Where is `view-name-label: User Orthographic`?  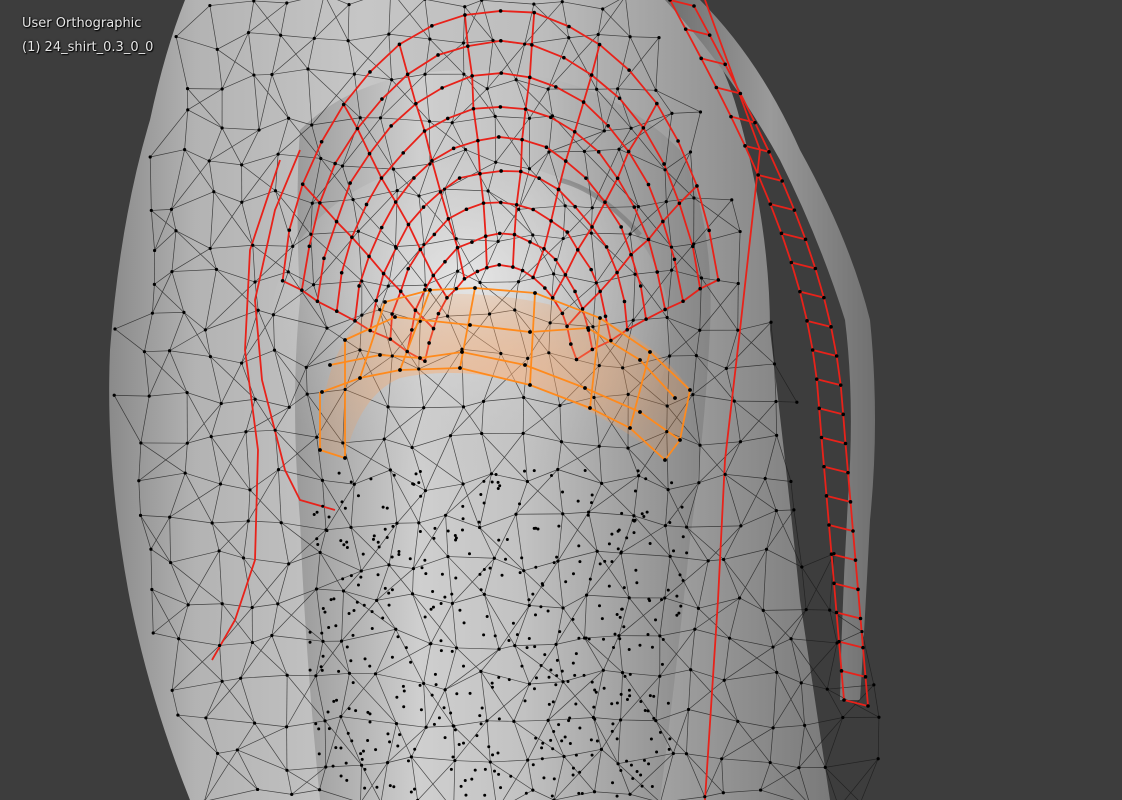
view-name-label: User Orthographic is located at coordinates (82, 23).